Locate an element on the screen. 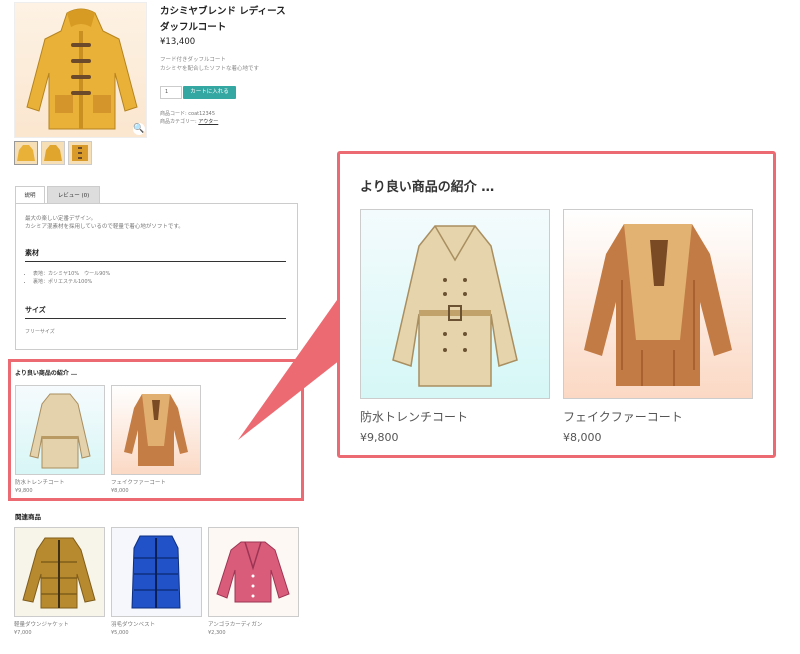  upsell-image-trench-small is located at coordinates (60, 430).